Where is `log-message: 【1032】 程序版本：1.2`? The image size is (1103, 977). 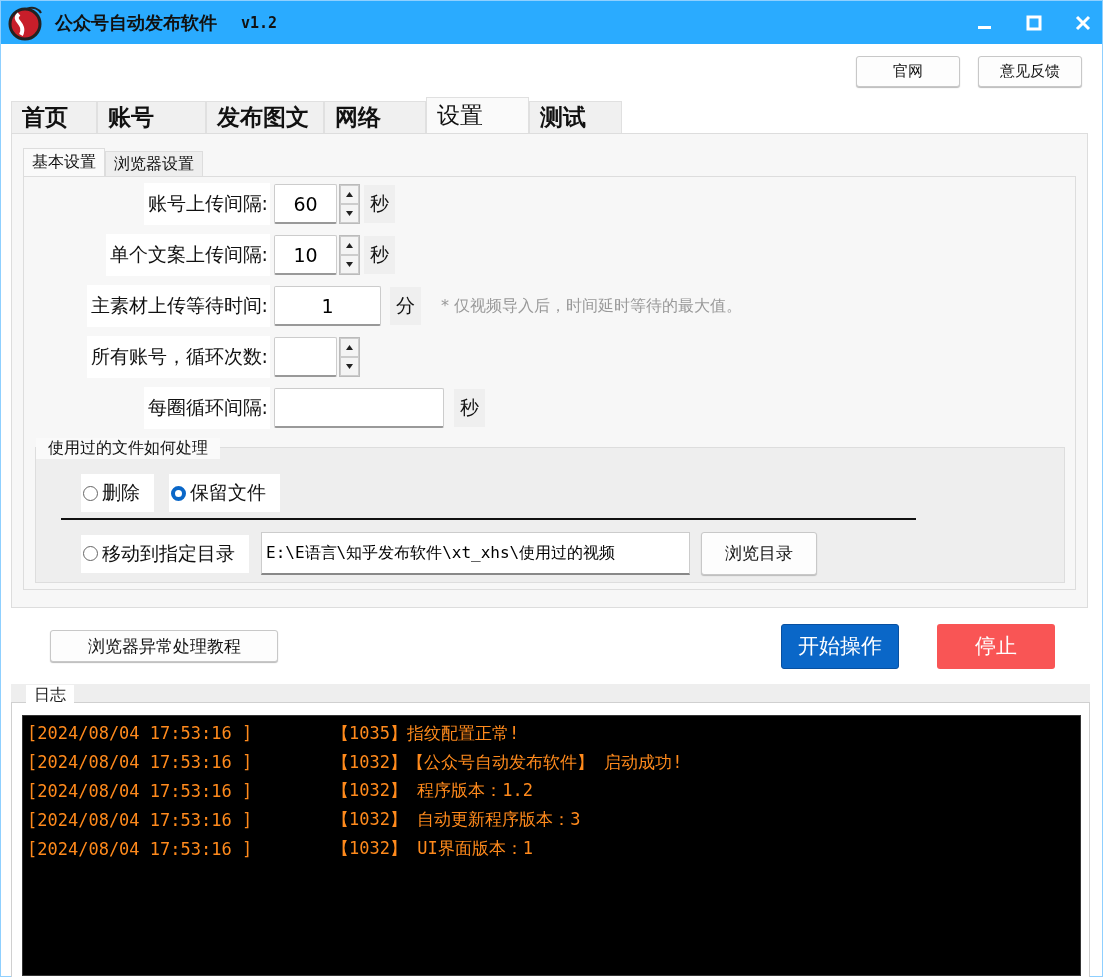 log-message: 【1032】 程序版本：1.2 is located at coordinates (432, 791).